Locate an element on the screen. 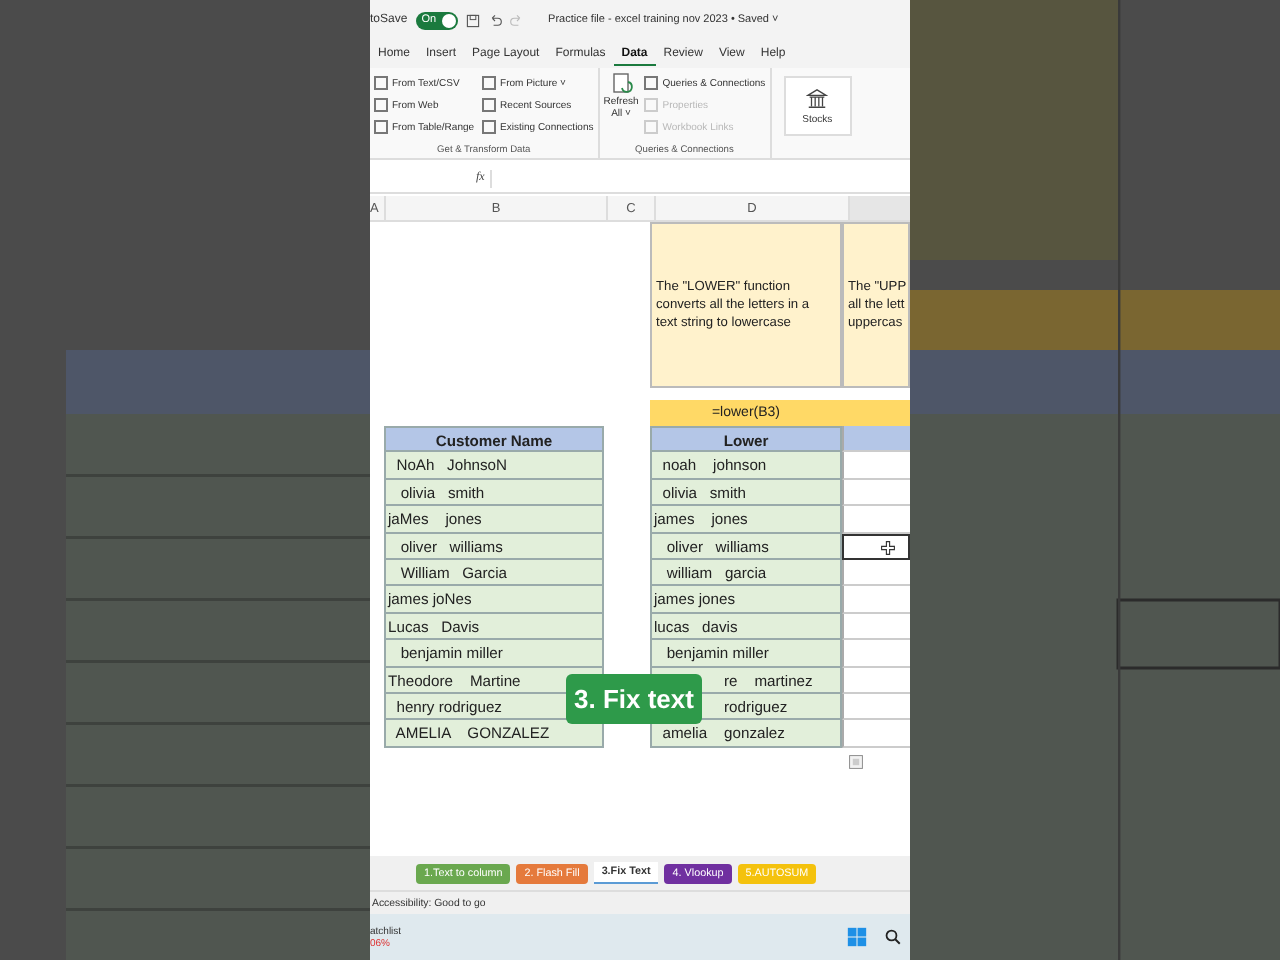 This screenshot has width=1280, height=960. caption-badge: 3. Fix text is located at coordinates (634, 699).